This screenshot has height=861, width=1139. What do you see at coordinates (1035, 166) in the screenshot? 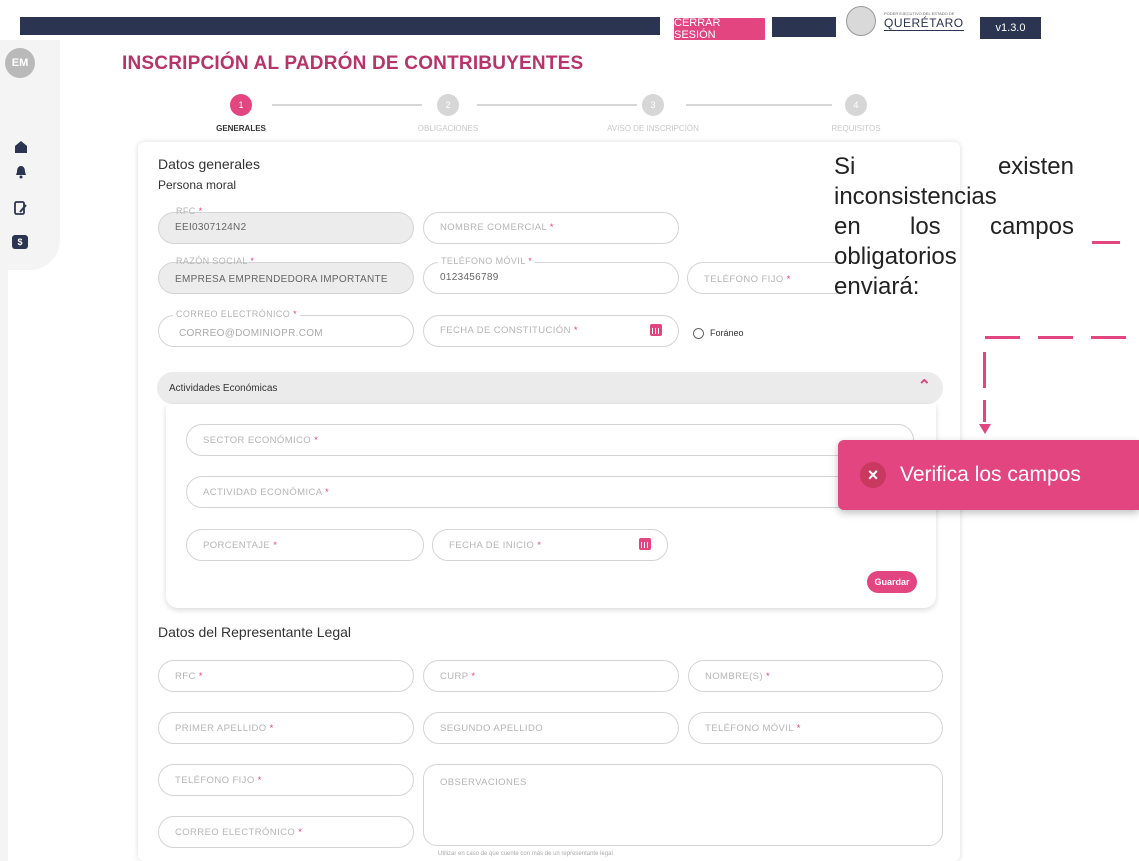
I see `annotation-word: existen` at bounding box center [1035, 166].